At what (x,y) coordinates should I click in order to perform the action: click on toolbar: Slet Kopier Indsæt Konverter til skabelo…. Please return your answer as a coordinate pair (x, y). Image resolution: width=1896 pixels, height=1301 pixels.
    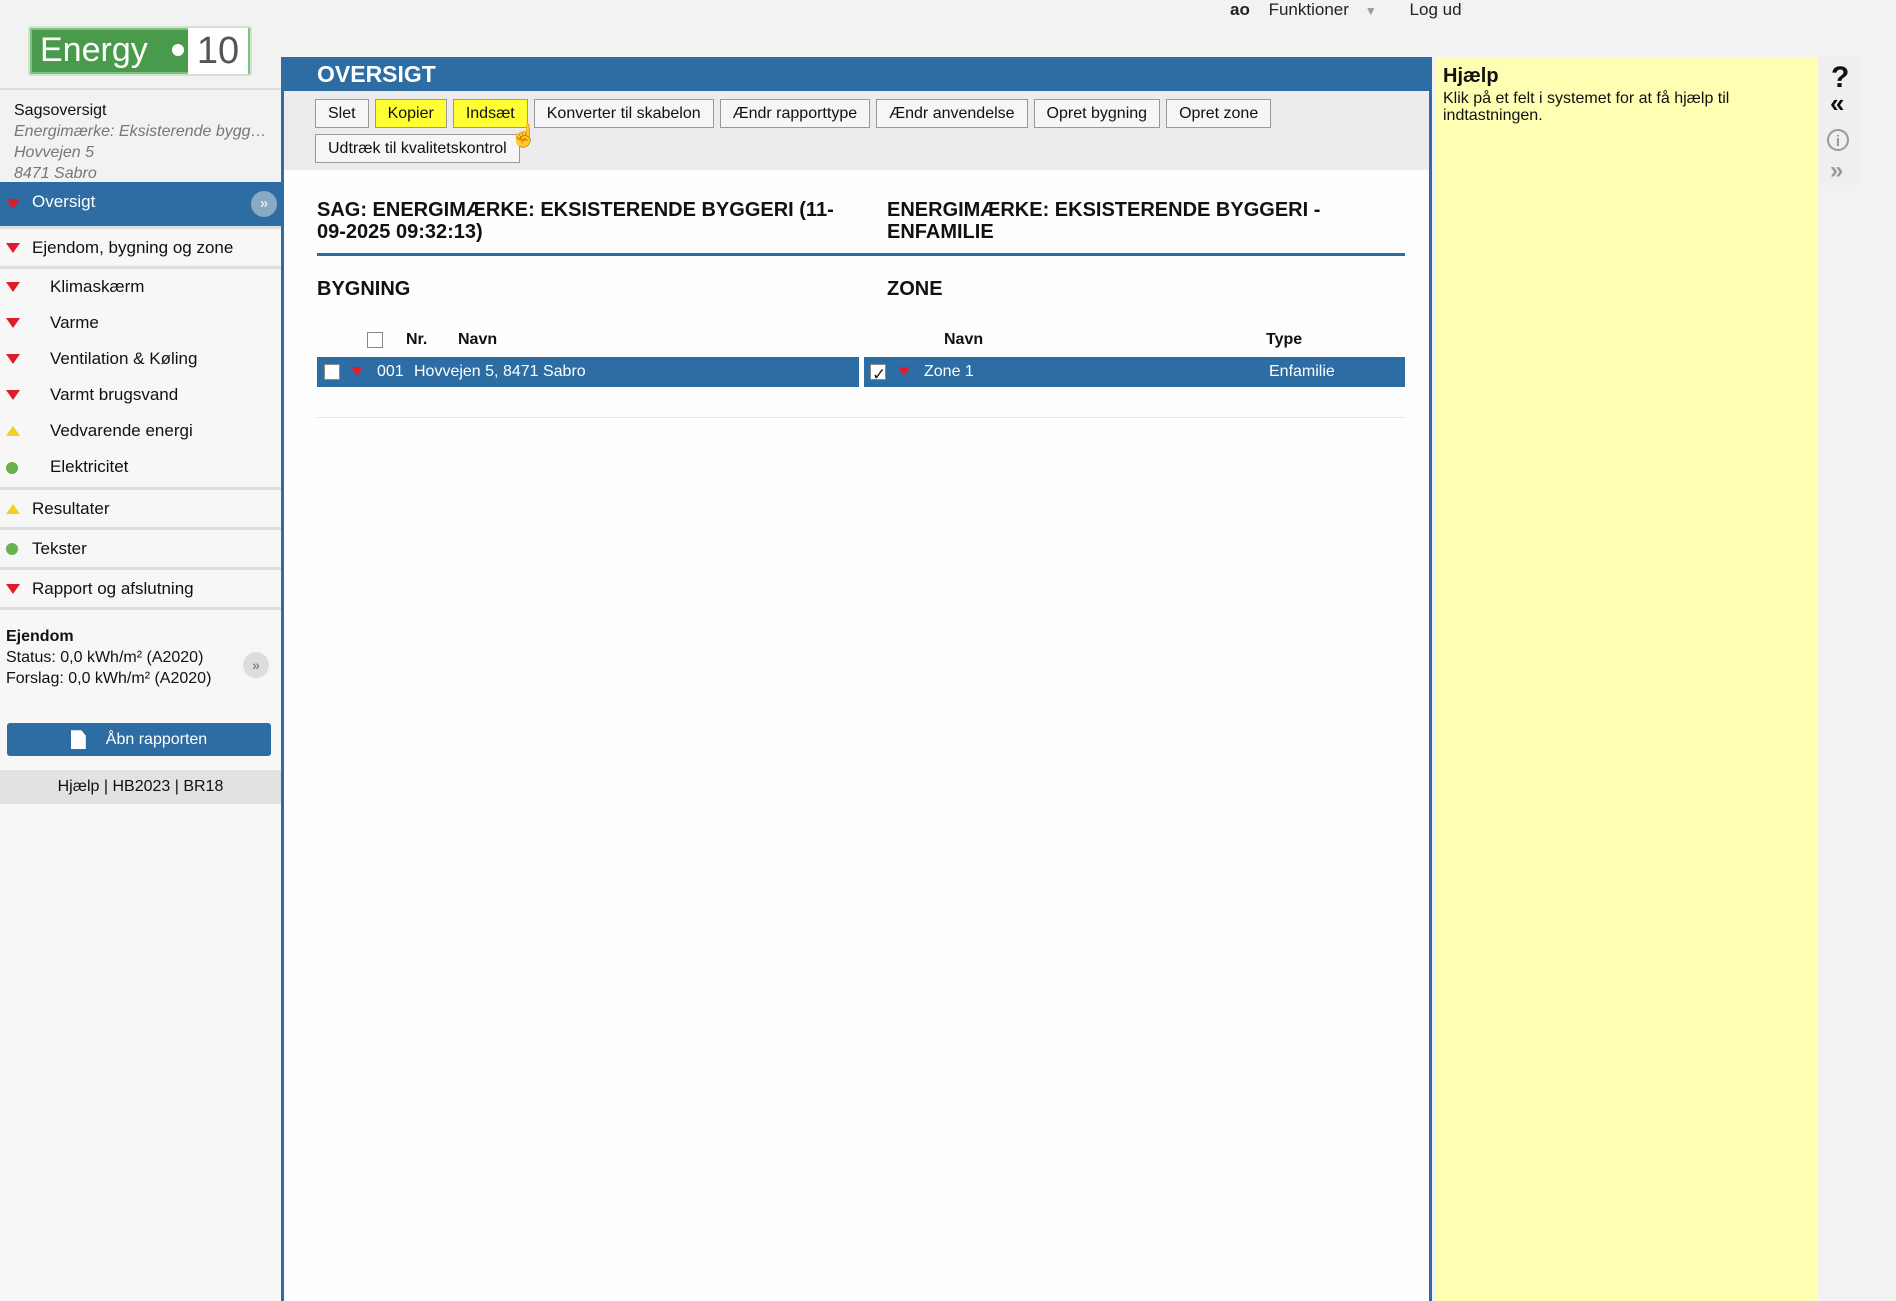
    Looking at the image, I should click on (856, 130).